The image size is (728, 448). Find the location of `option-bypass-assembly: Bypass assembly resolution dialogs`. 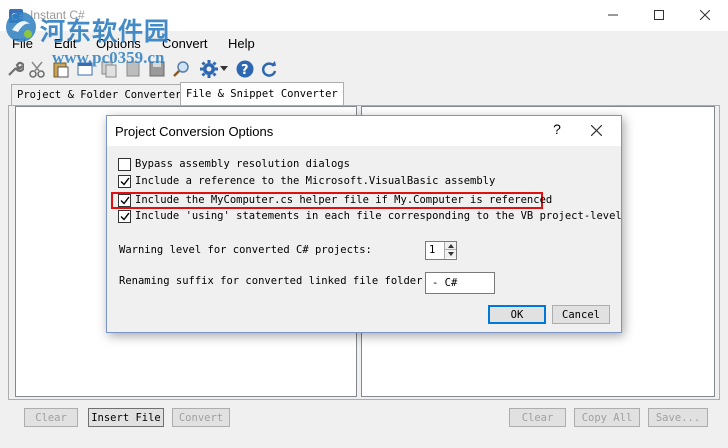

option-bypass-assembly: Bypass assembly resolution dialogs is located at coordinates (234, 164).